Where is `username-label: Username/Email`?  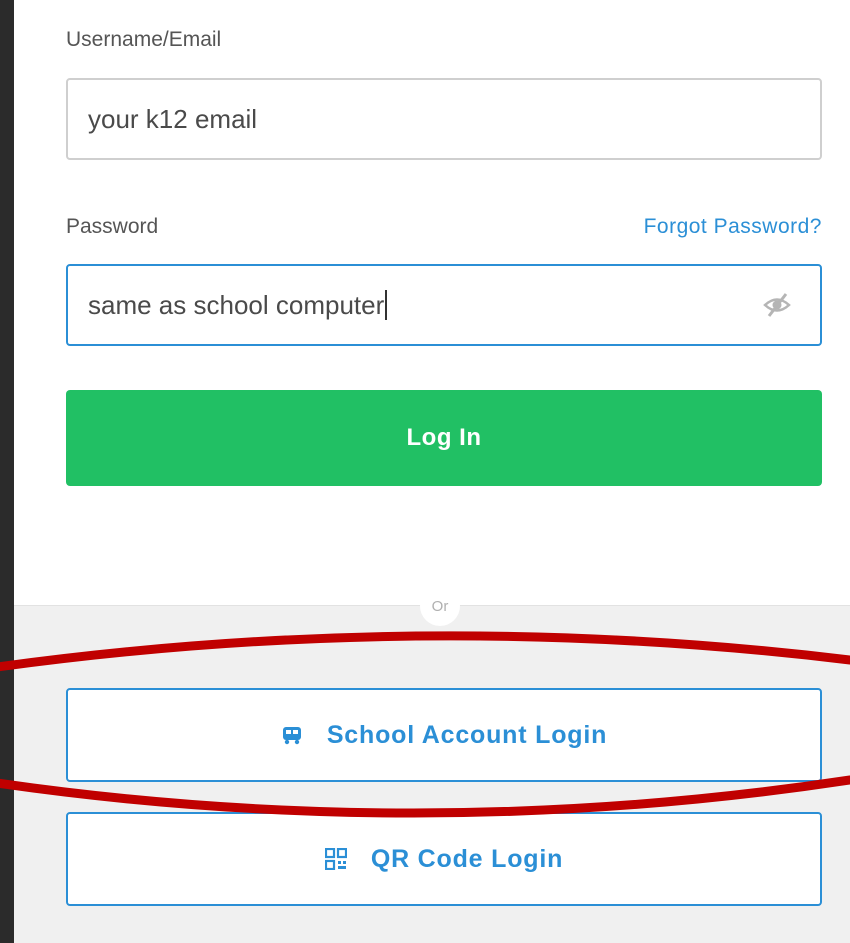
username-label: Username/Email is located at coordinates (144, 39).